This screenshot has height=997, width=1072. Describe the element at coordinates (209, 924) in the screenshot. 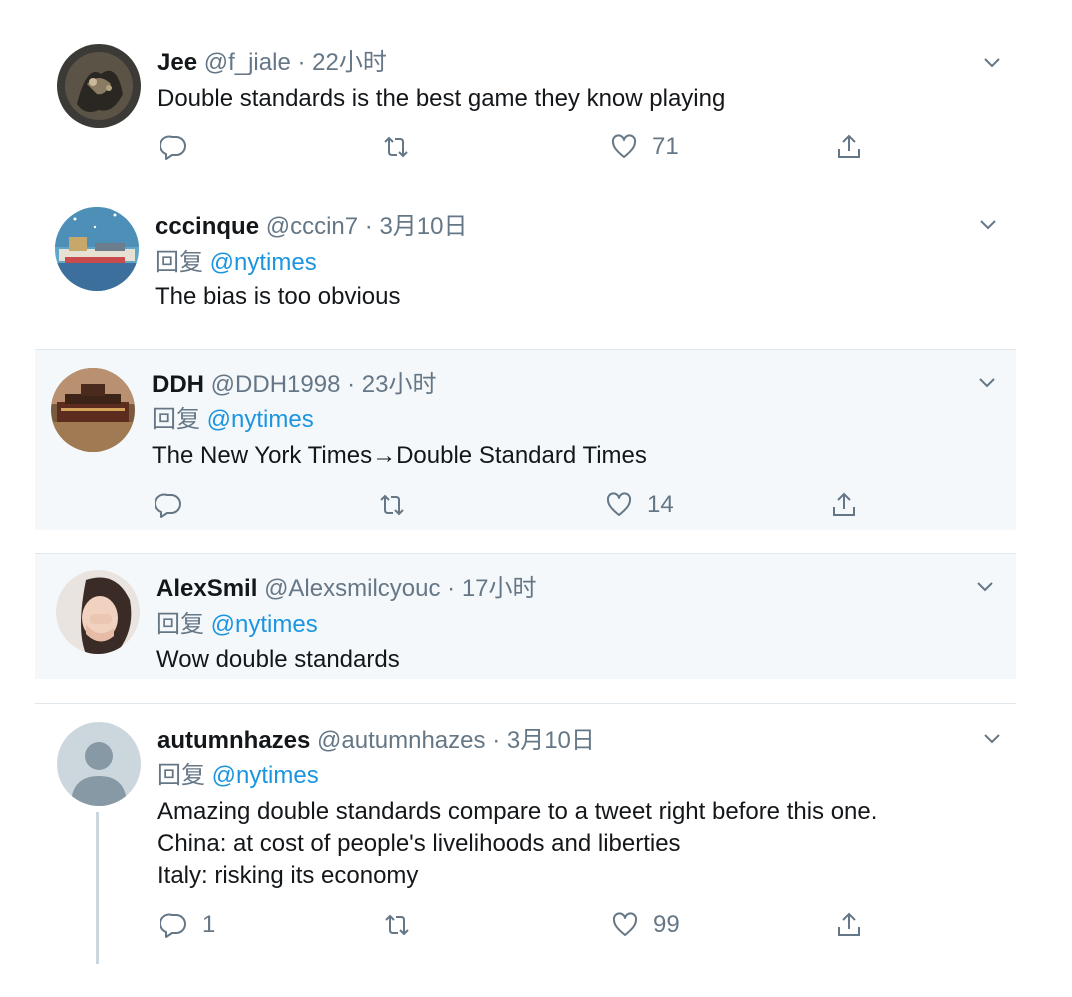

I see `reply-count: 1` at that location.